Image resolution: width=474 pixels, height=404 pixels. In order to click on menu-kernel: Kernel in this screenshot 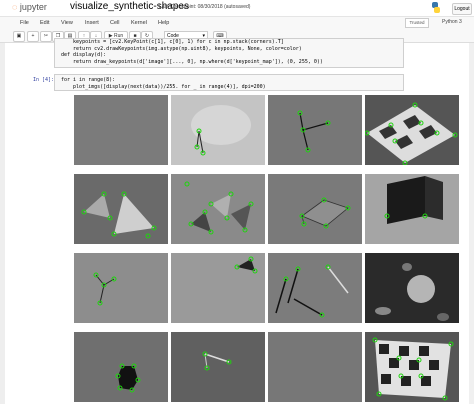, I will do `click(139, 23)`.